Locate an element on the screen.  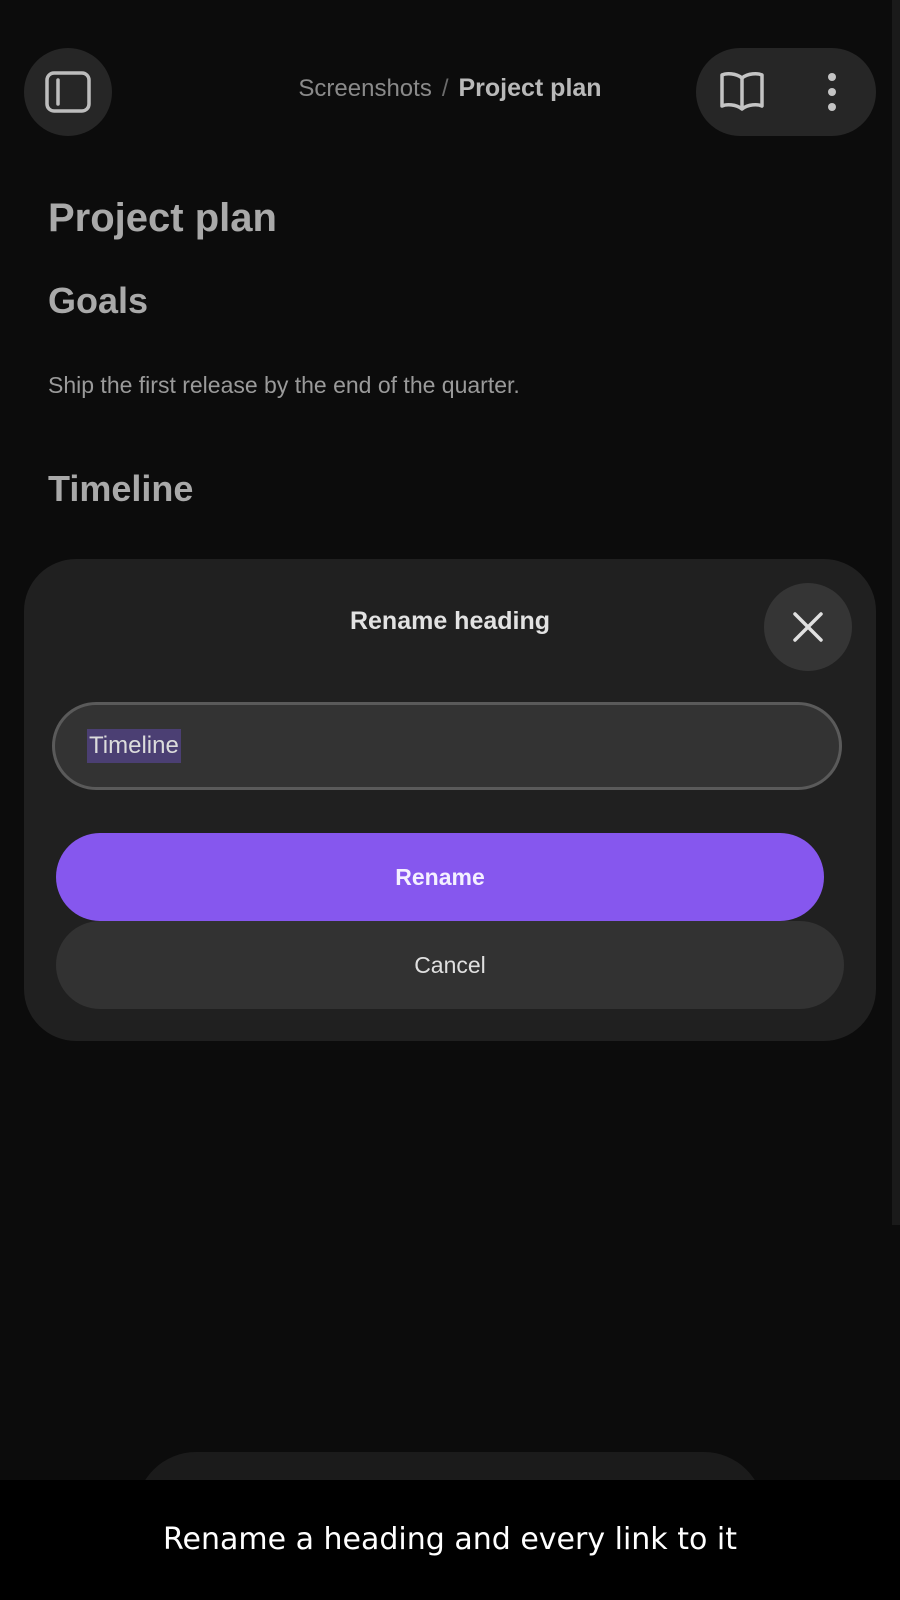
cancel-button-label: Cancel is located at coordinates (450, 964).